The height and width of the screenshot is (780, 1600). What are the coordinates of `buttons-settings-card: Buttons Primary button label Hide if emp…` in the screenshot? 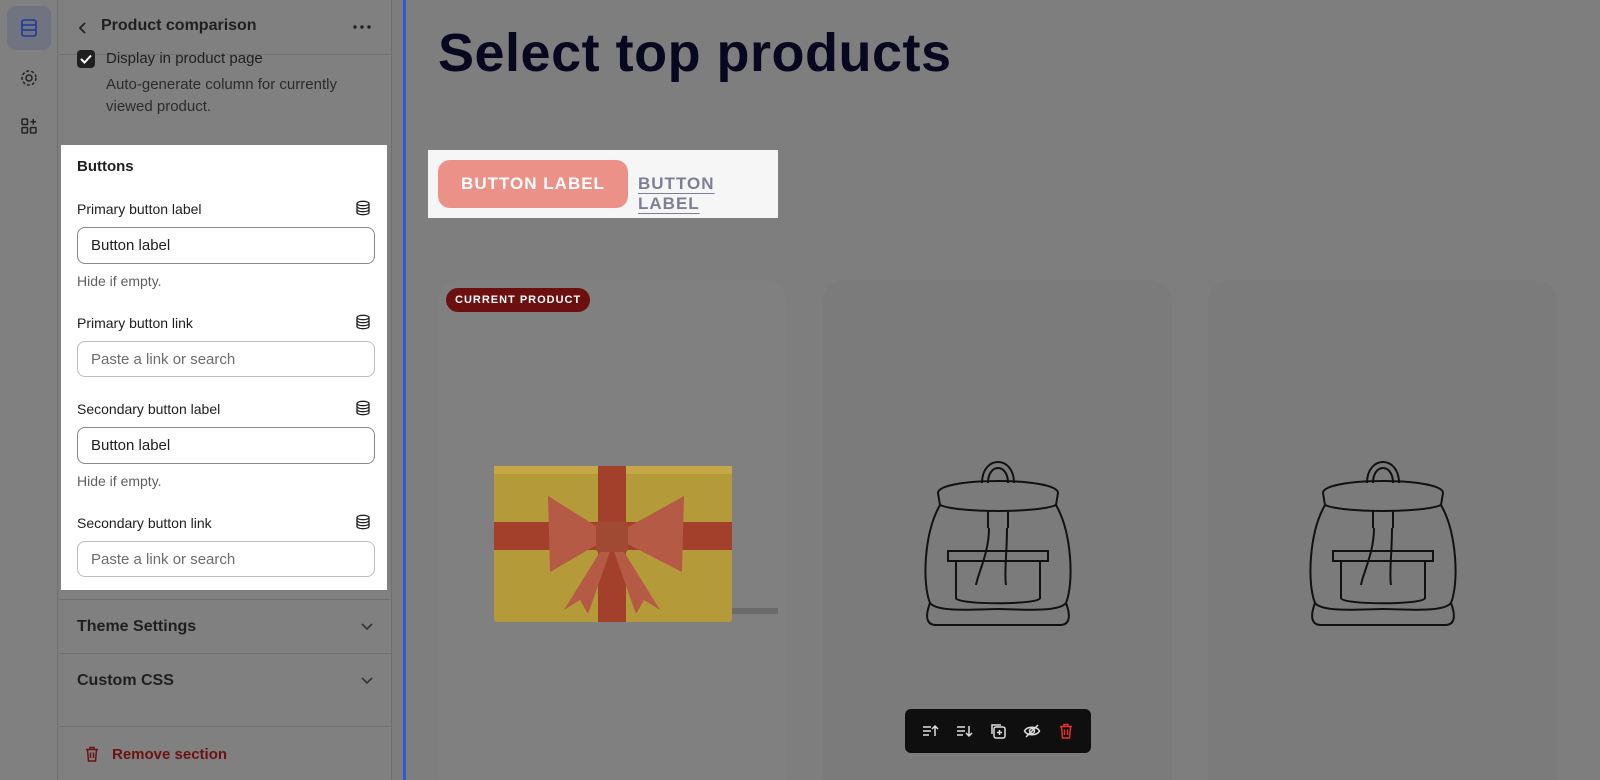 It's located at (224, 367).